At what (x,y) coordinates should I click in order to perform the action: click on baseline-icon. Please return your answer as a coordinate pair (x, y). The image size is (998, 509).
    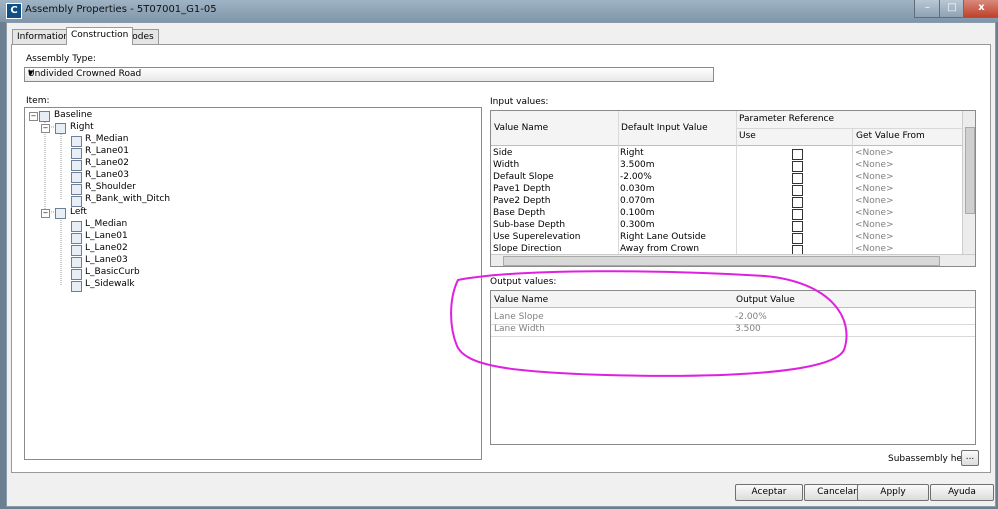
    Looking at the image, I should click on (44, 116).